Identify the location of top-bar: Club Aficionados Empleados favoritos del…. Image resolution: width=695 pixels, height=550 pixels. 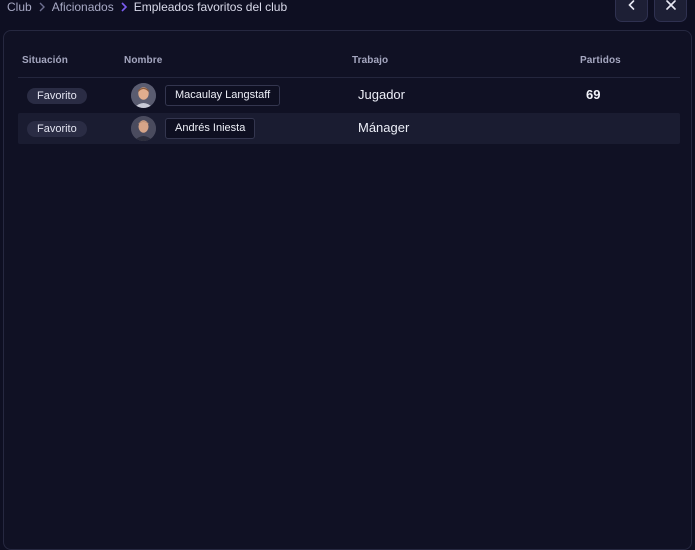
(347, 13).